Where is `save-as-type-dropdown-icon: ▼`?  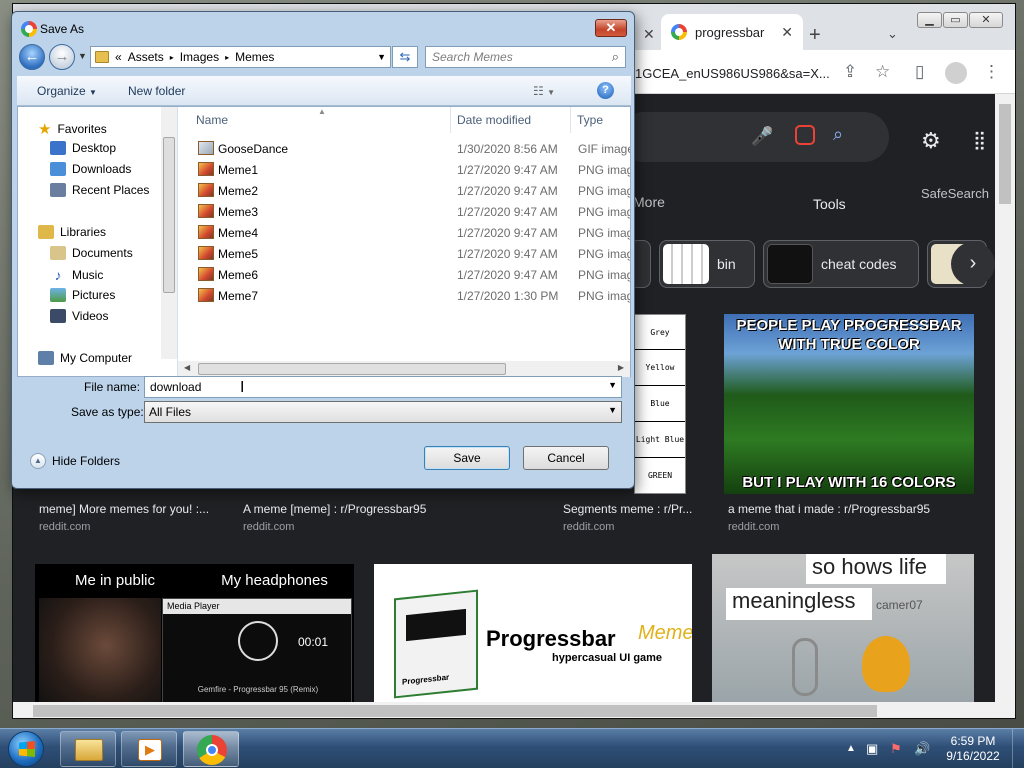 save-as-type-dropdown-icon: ▼ is located at coordinates (612, 410).